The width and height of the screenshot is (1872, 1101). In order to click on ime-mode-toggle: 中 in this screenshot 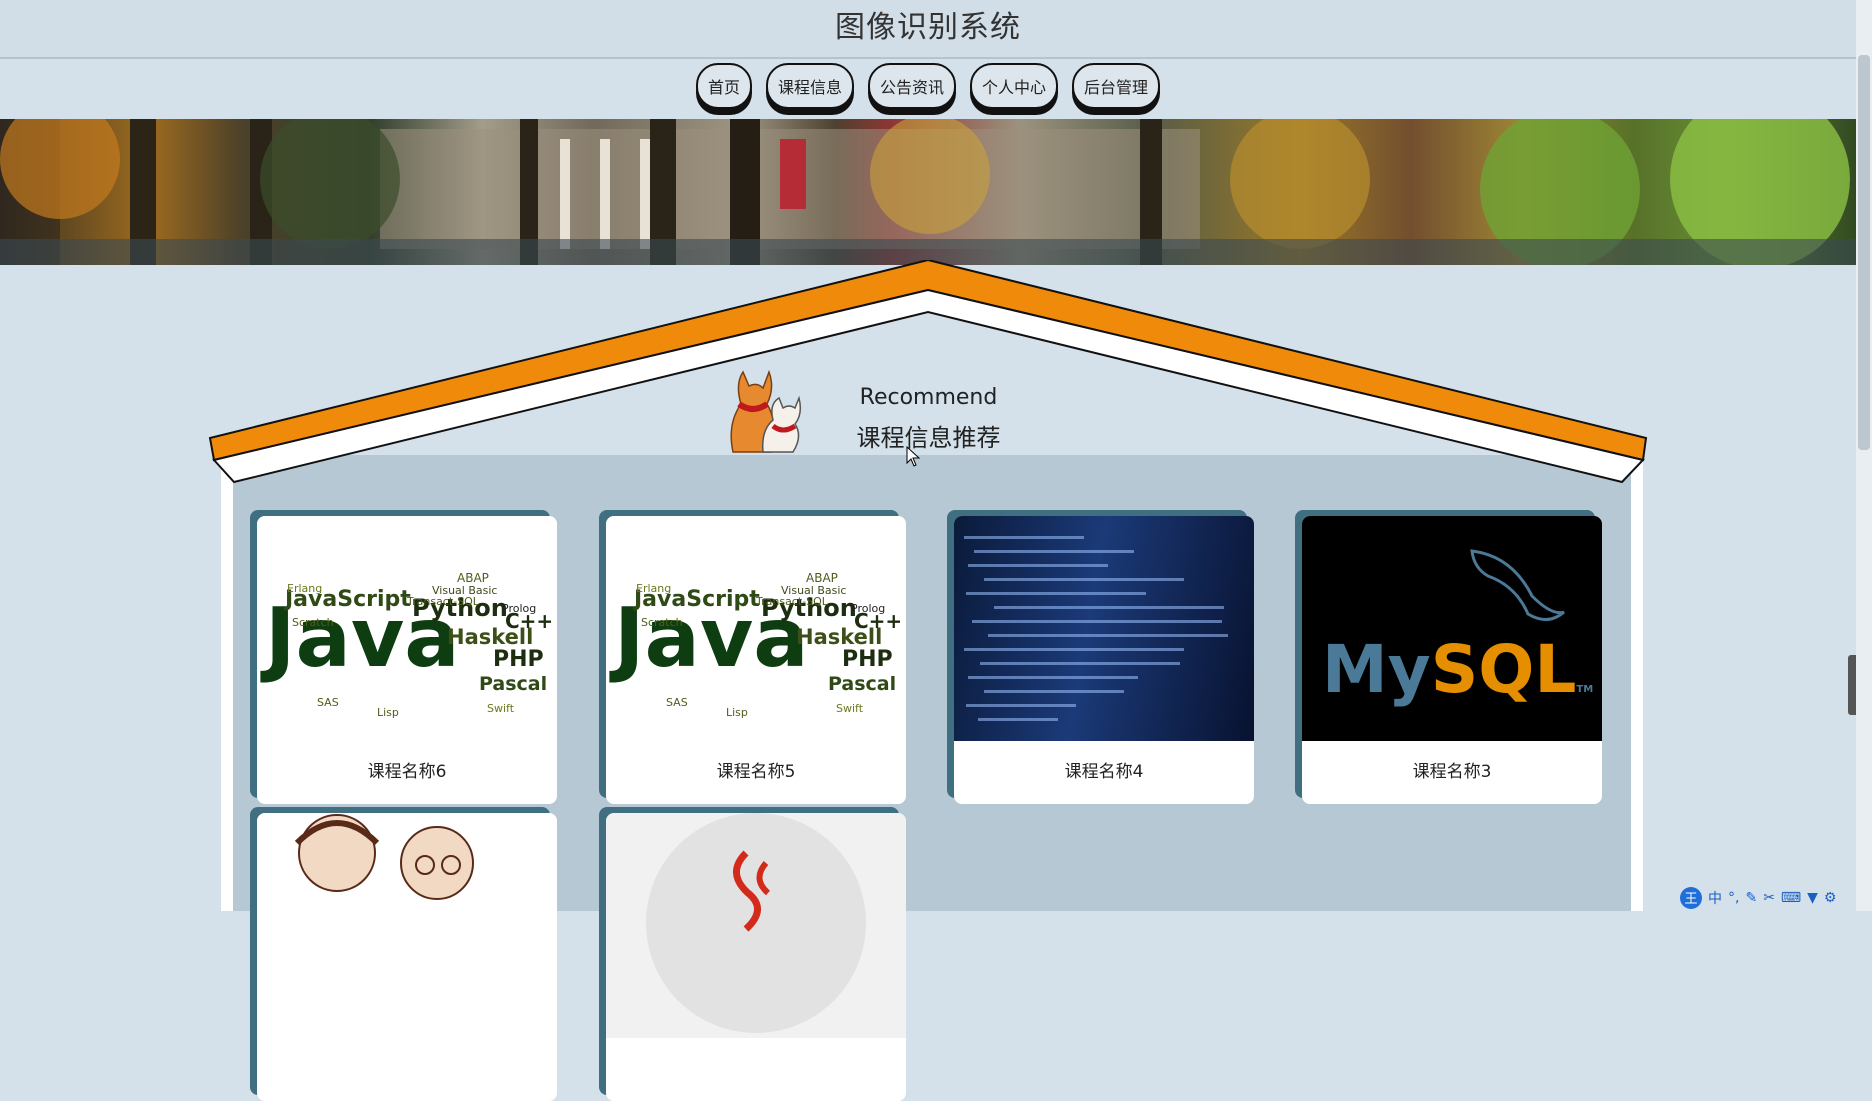, I will do `click(1715, 898)`.